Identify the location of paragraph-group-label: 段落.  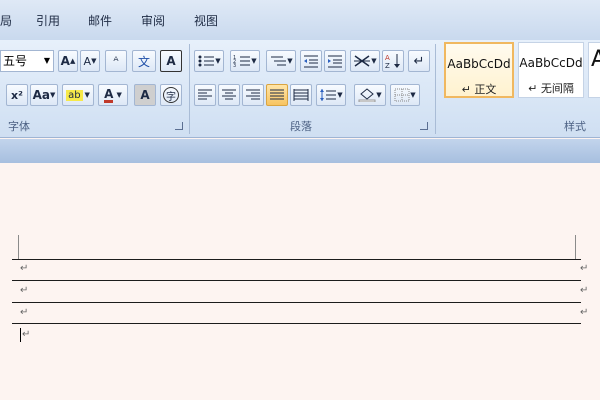
(301, 126).